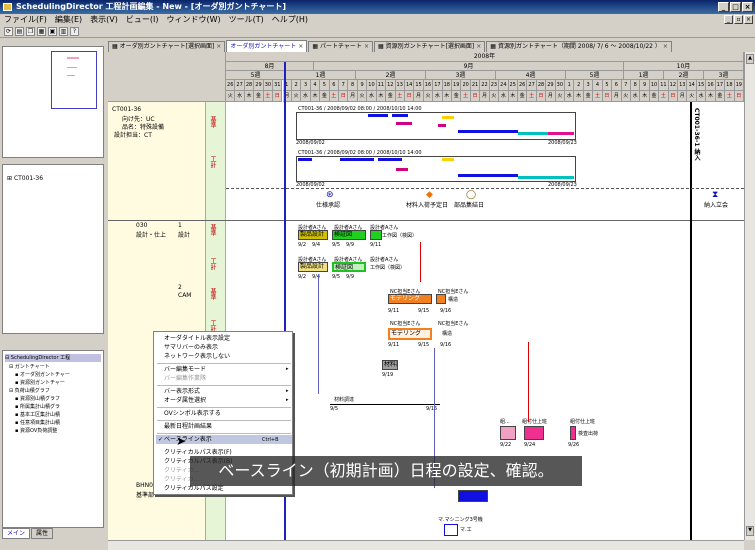 This screenshot has width=755, height=550. Describe the element at coordinates (104, 20) in the screenshot. I see `menu-display: 表示(V)` at that location.